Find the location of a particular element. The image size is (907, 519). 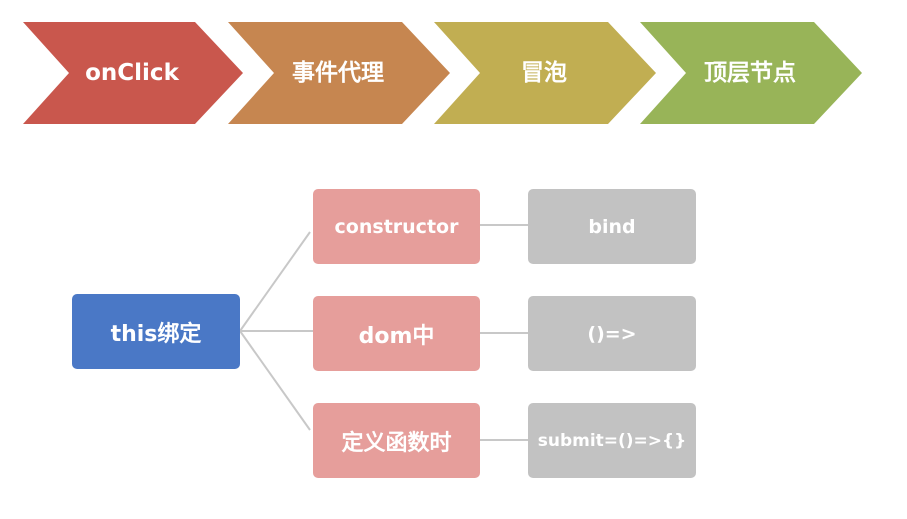

tree-root-this-binding: this绑定 is located at coordinates (156, 331).